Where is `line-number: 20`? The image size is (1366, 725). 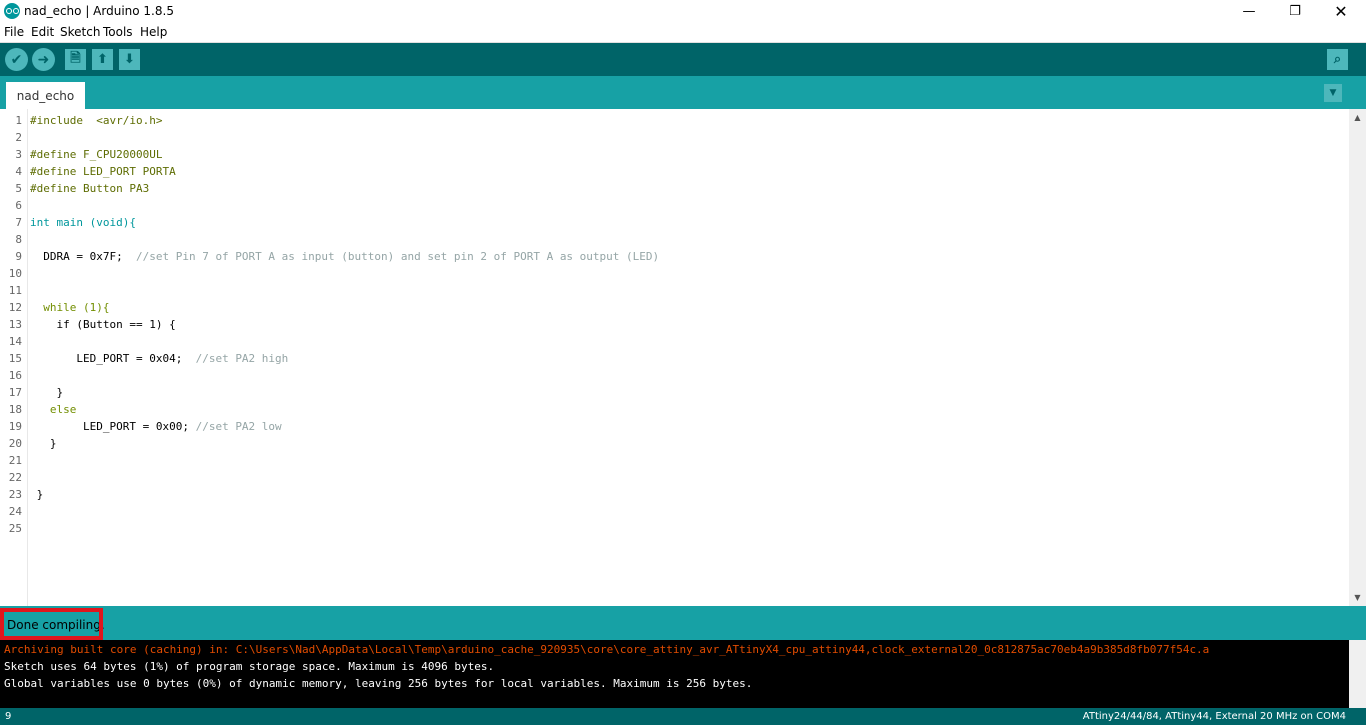 line-number: 20 is located at coordinates (15, 443).